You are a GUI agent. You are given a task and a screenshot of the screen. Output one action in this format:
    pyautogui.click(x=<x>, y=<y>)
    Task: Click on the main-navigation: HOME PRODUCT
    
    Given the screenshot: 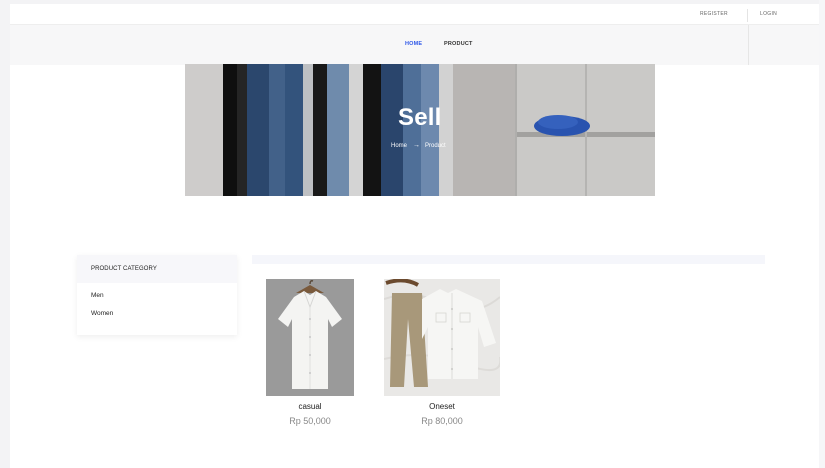 What is the action you would take?
    pyautogui.click(x=414, y=45)
    